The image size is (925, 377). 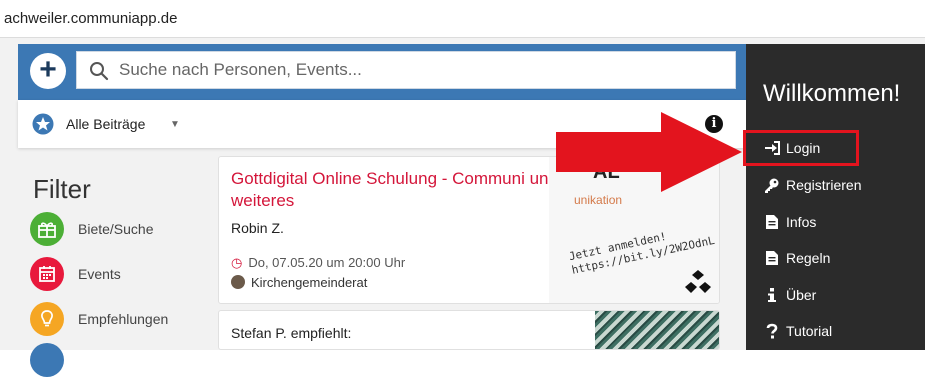 I want to click on welcome-heading: Willkommen!, so click(x=832, y=93).